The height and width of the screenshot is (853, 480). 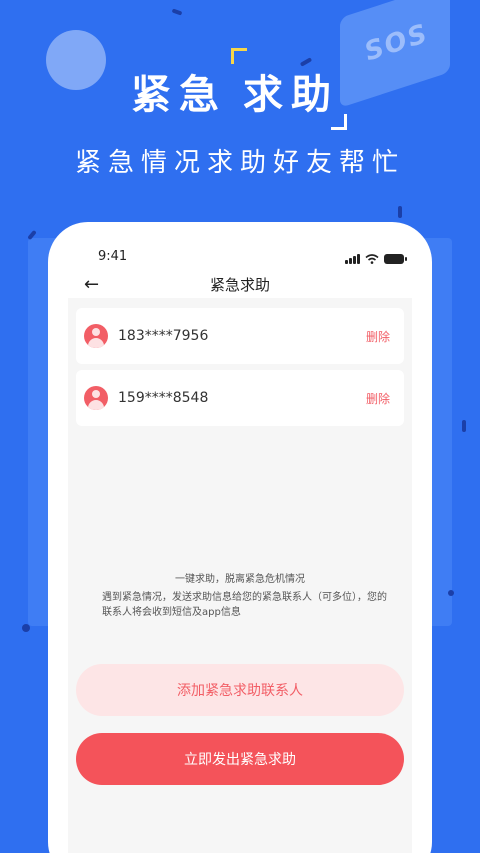 What do you see at coordinates (395, 259) in the screenshot?
I see `battery-icon` at bounding box center [395, 259].